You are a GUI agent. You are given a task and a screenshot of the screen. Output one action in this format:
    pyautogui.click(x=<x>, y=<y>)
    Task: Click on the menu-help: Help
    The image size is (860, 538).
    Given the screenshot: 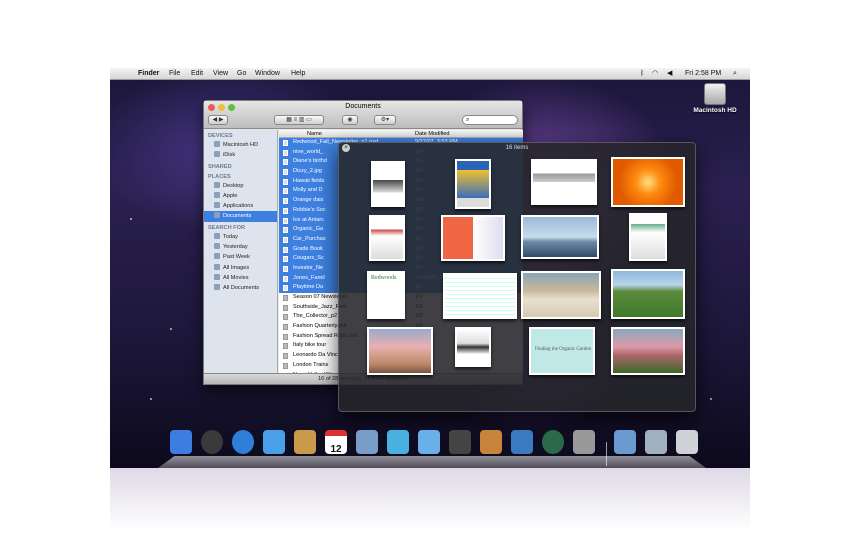 What is the action you would take?
    pyautogui.click(x=298, y=74)
    